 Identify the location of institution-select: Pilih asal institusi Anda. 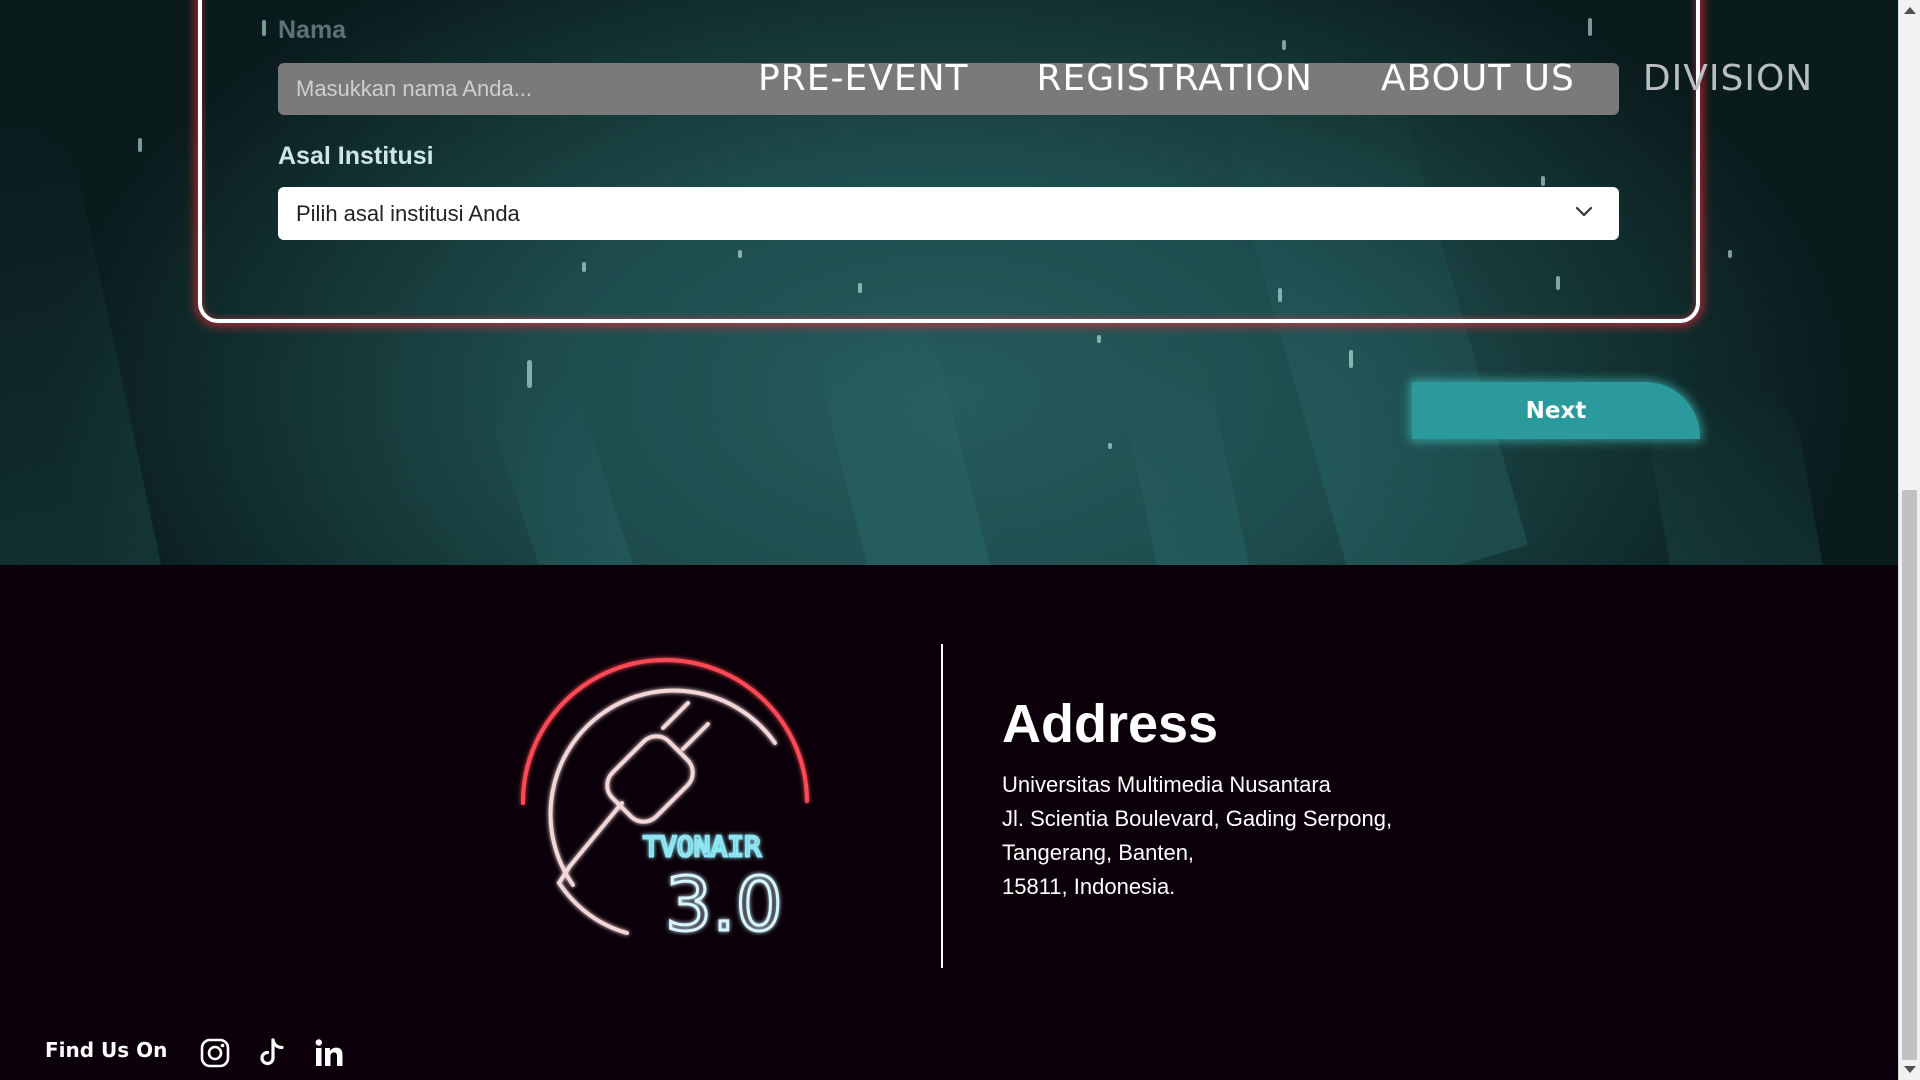
(948, 213).